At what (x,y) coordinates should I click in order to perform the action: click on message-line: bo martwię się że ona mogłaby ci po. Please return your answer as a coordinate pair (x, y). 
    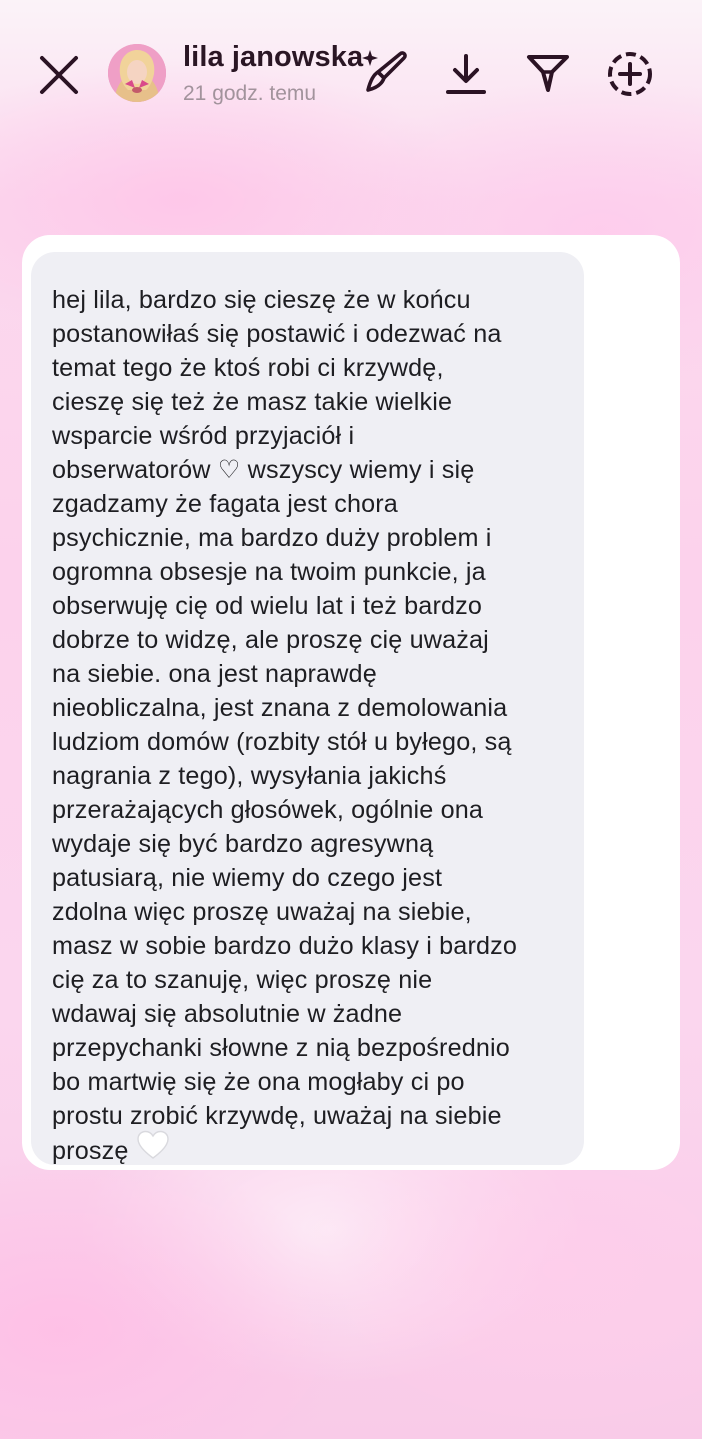
    Looking at the image, I should click on (258, 1082).